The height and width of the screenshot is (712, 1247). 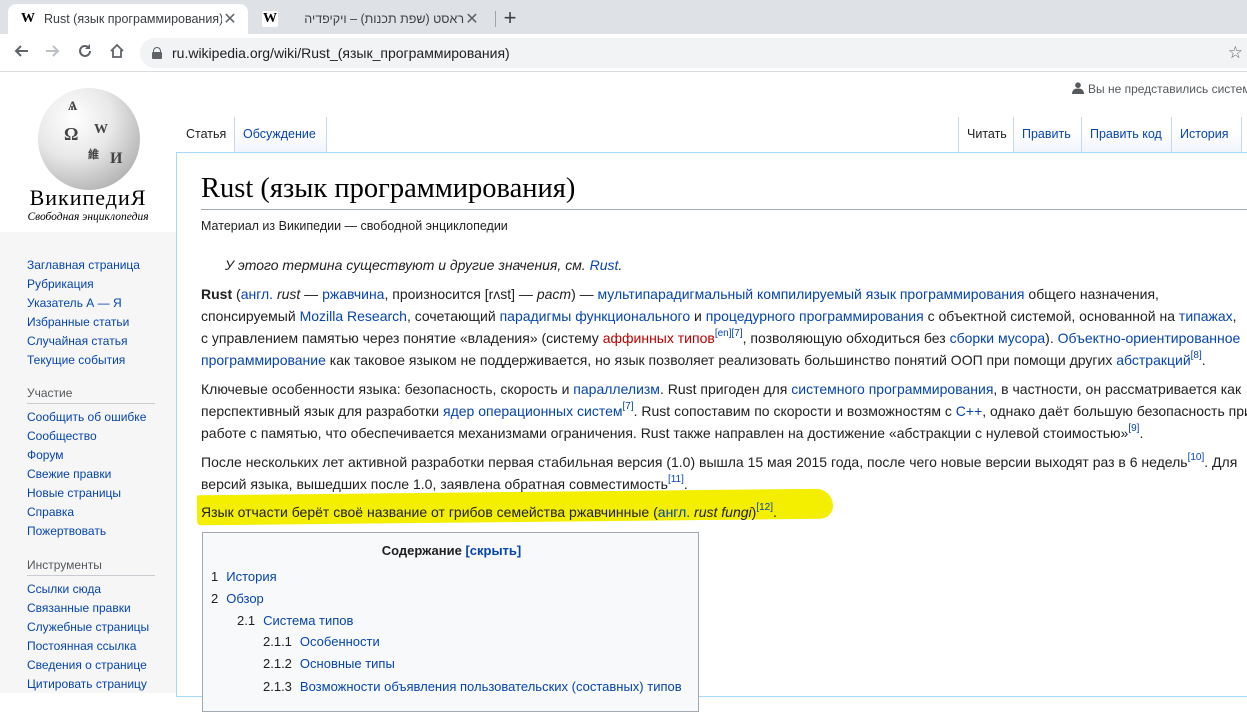 What do you see at coordinates (532, 411) in the screenshot?
I see `link-os-kernels: ядер операционных систем` at bounding box center [532, 411].